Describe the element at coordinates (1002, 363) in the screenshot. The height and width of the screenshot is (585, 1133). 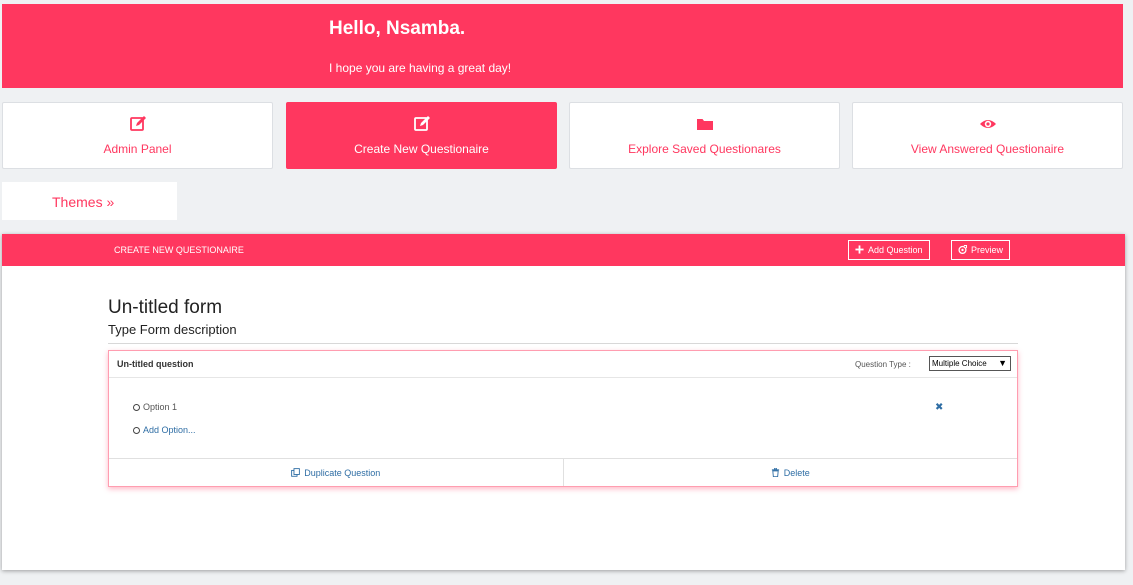
I see `dropdown-arrow-icon: ▼` at that location.